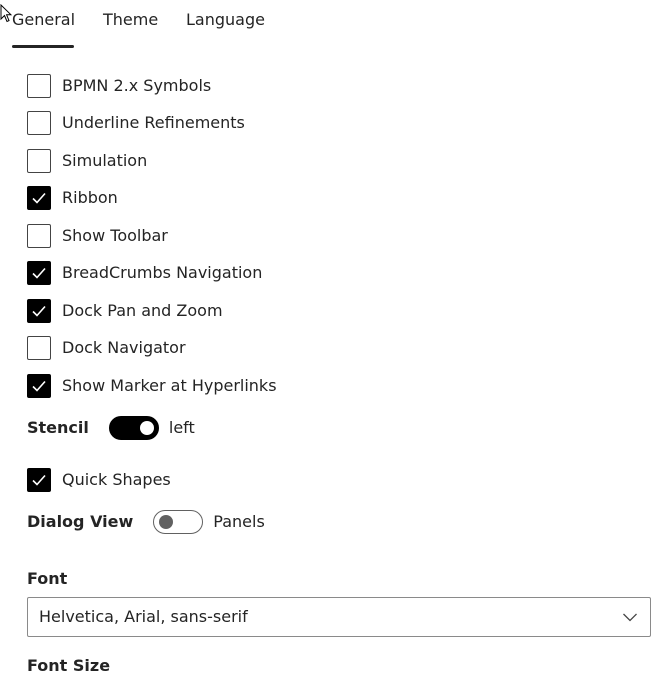  What do you see at coordinates (130, 20) in the screenshot?
I see `tab-theme: Theme` at bounding box center [130, 20].